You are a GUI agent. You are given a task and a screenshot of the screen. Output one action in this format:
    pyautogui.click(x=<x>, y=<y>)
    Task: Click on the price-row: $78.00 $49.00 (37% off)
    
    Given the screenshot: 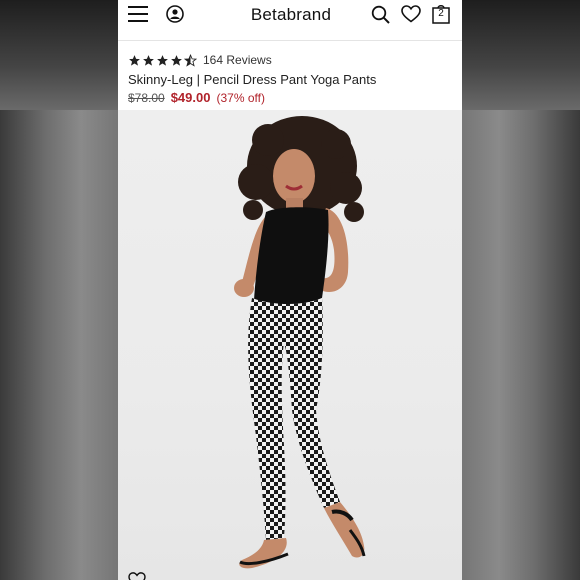 What is the action you would take?
    pyautogui.click(x=293, y=97)
    